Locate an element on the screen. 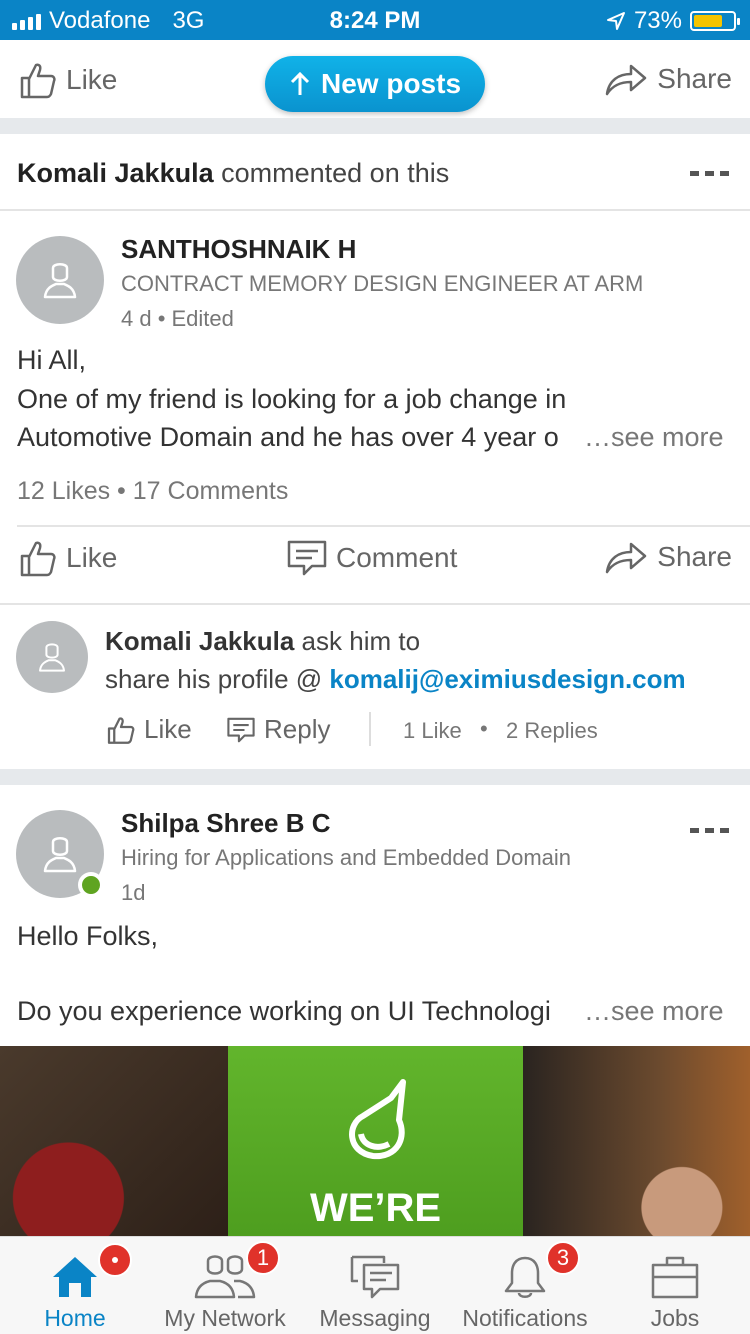 This screenshot has height=1334, width=750. nav-messaging: Messaging is located at coordinates (375, 1285).